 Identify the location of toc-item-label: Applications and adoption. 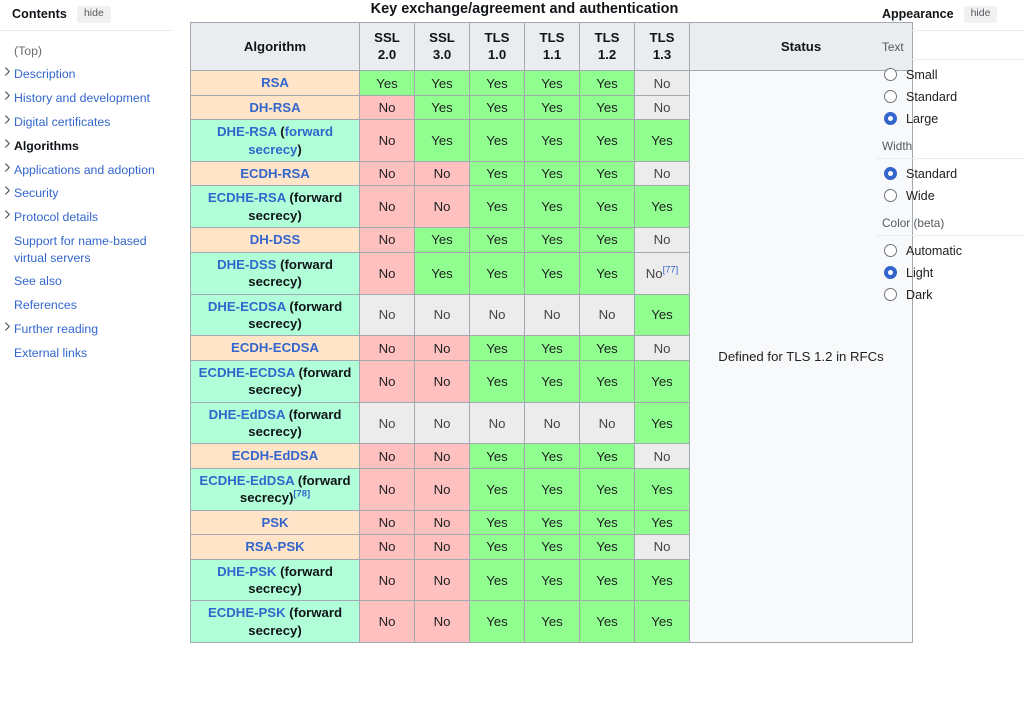
(84, 170).